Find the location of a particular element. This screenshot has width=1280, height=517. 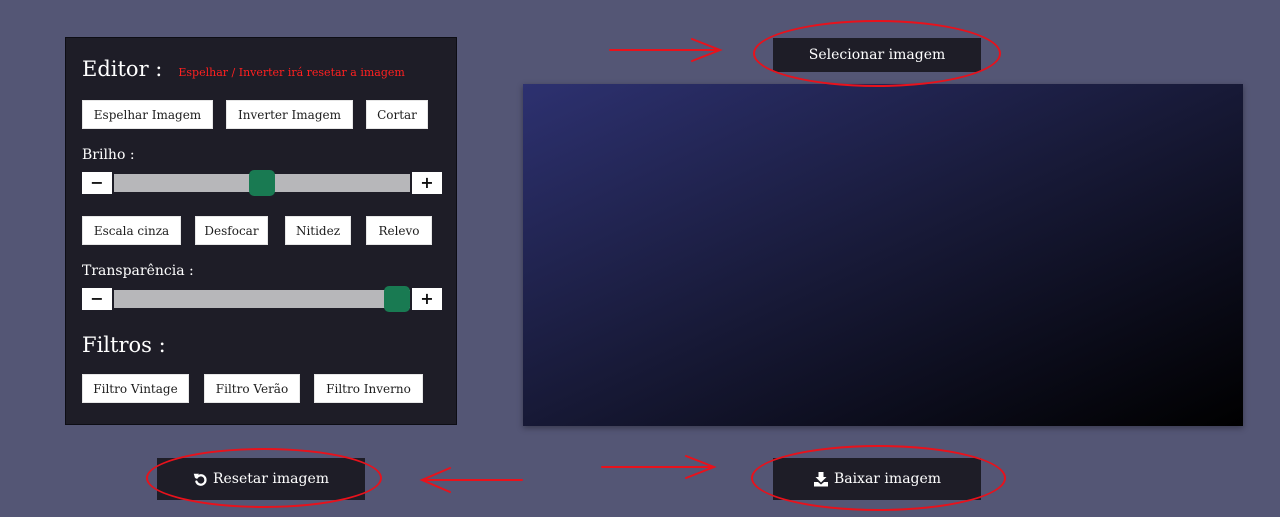

annotation-arrow-reset is located at coordinates (471, 480).